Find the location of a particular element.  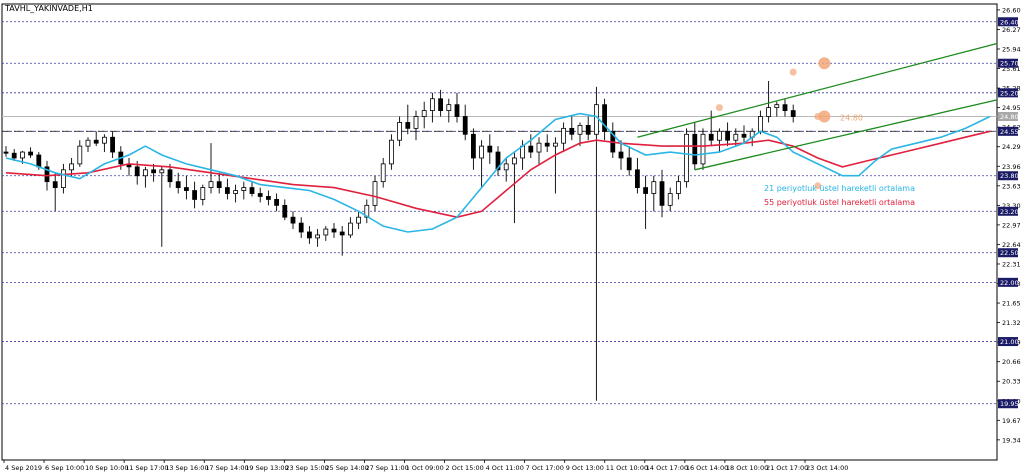

touch-marker-large is located at coordinates (824, 63).